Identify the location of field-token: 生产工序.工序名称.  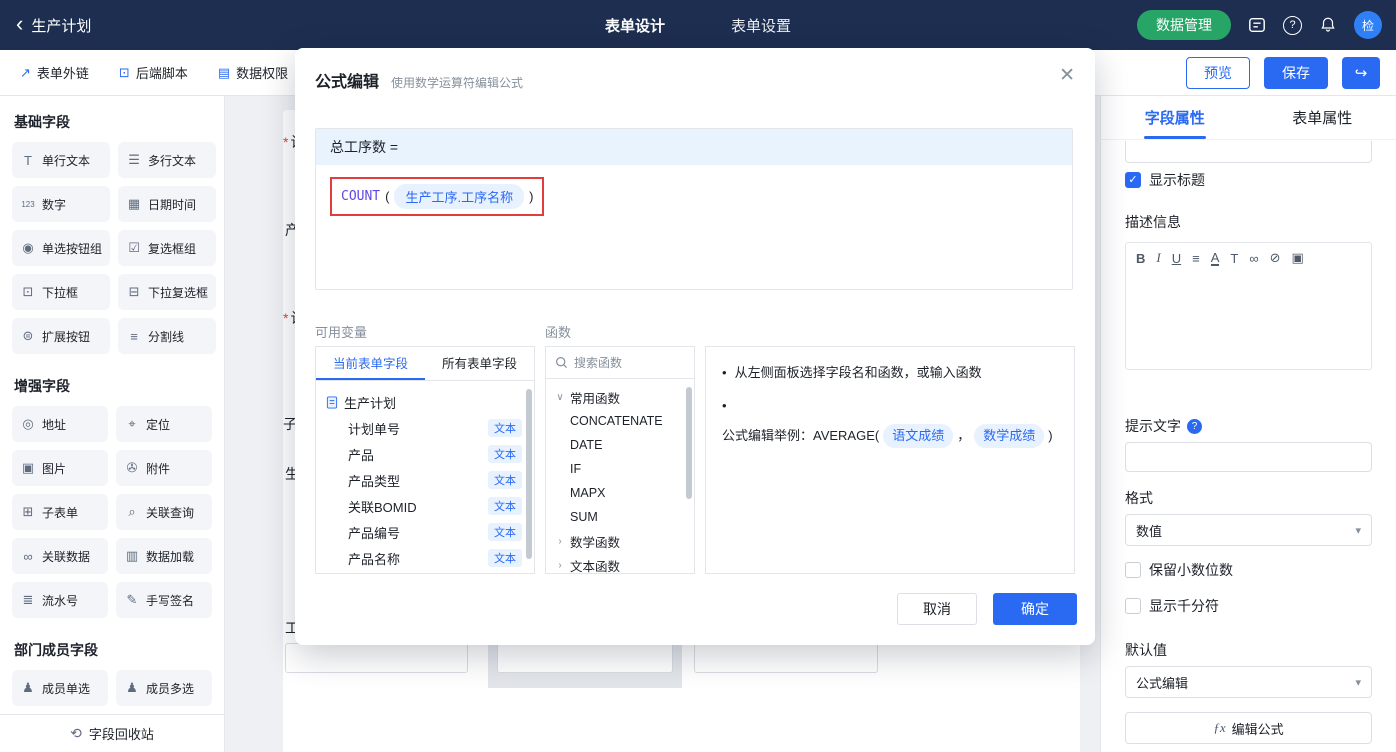
(459, 196).